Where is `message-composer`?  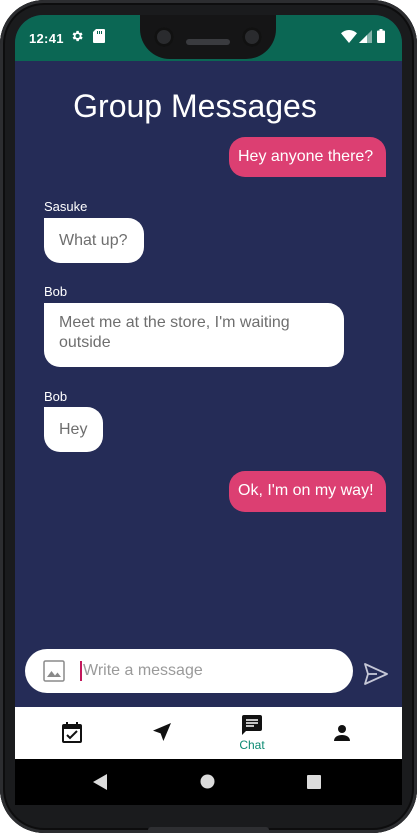 message-composer is located at coordinates (189, 671).